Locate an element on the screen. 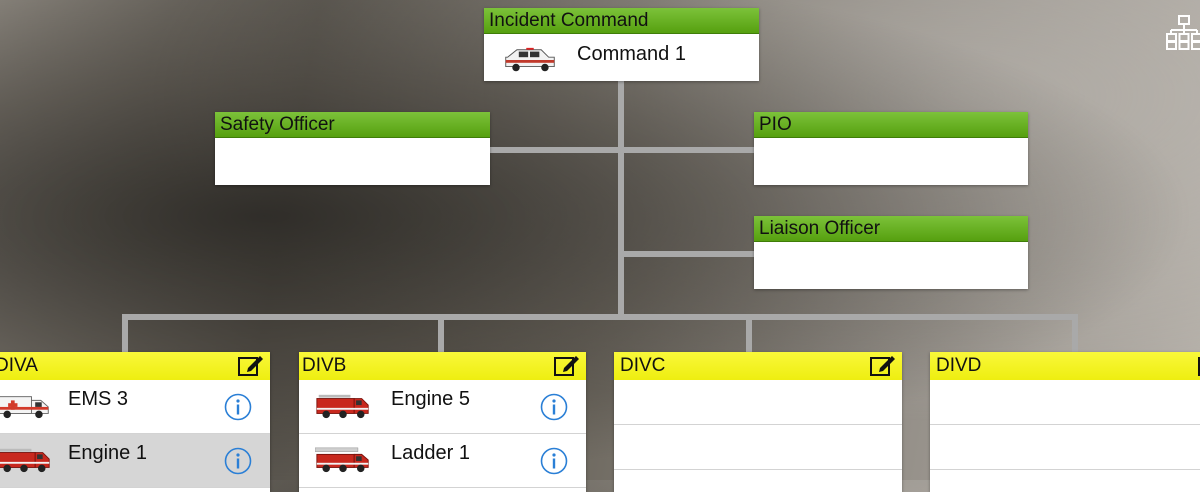 Image resolution: width=1200 pixels, height=492 pixels. connector-divd is located at coordinates (1075, 334).